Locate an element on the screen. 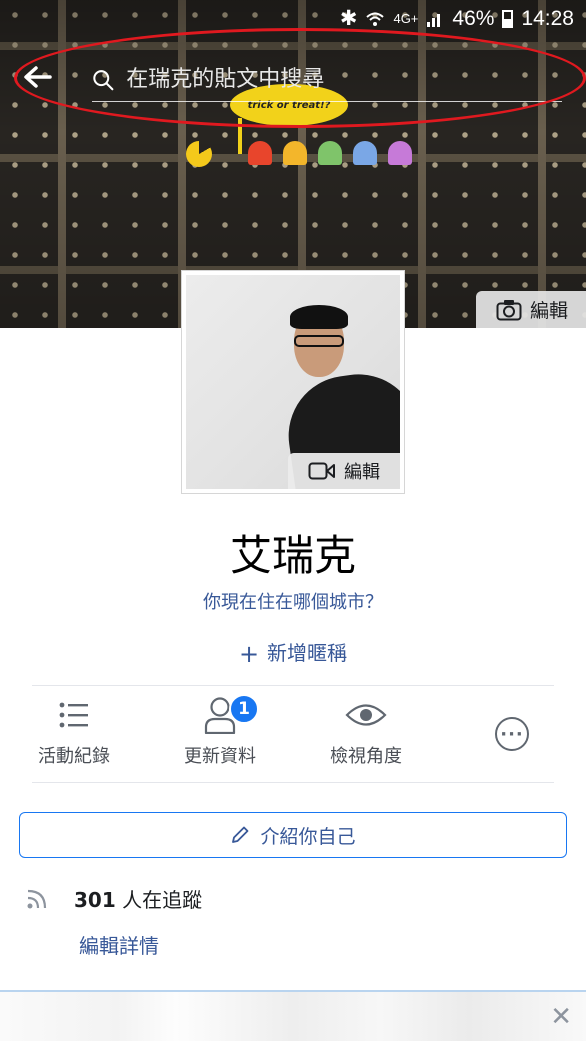 This screenshot has width=586, height=1041. camera-icon is located at coordinates (509, 309).